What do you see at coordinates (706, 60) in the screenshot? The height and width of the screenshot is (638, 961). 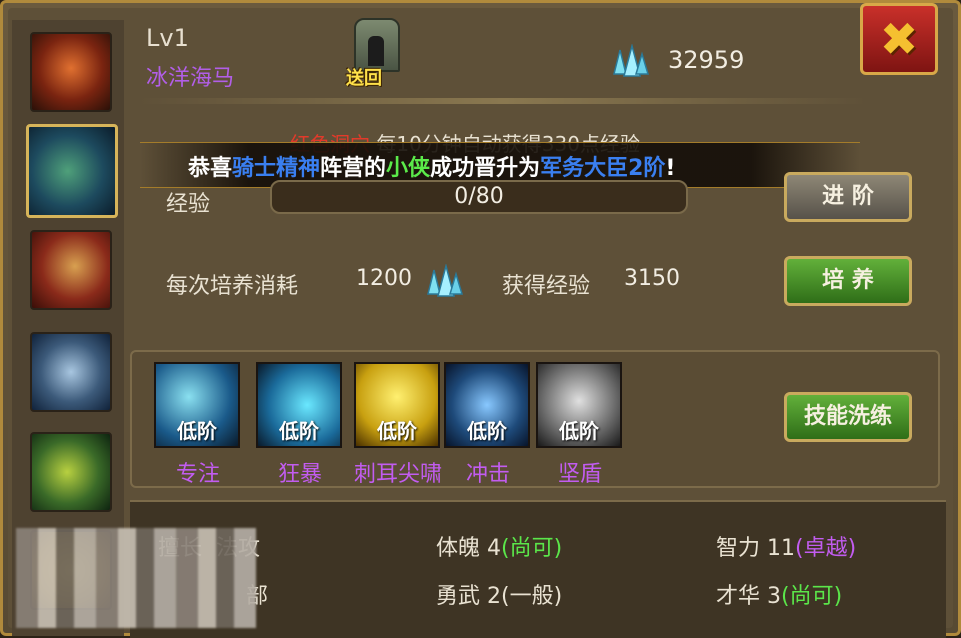 I see `gem-count: 32959` at bounding box center [706, 60].